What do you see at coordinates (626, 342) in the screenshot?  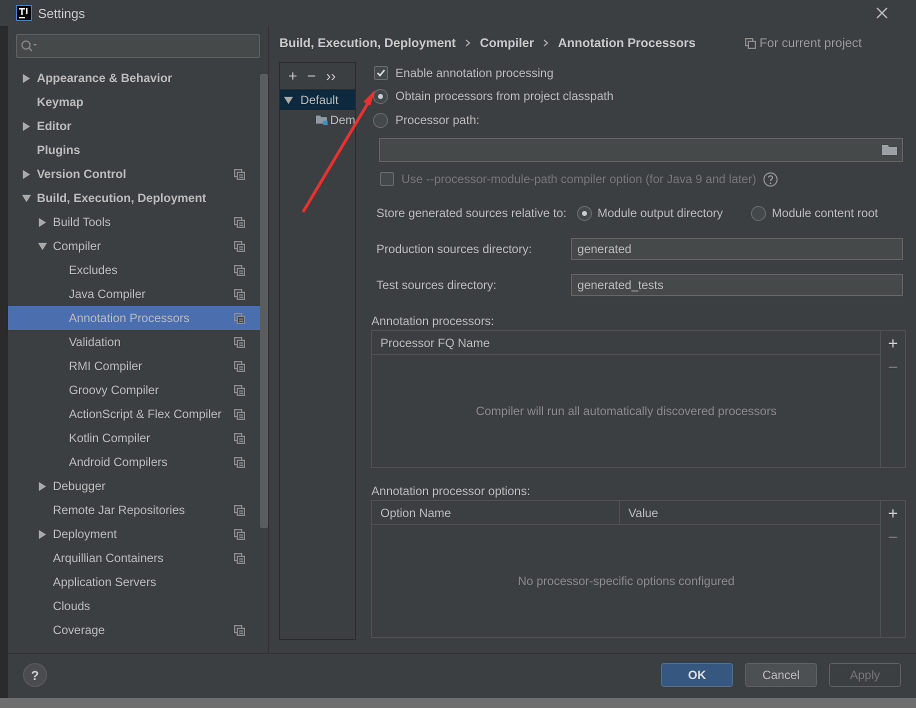 I see `column-header: Processor FQ Name` at bounding box center [626, 342].